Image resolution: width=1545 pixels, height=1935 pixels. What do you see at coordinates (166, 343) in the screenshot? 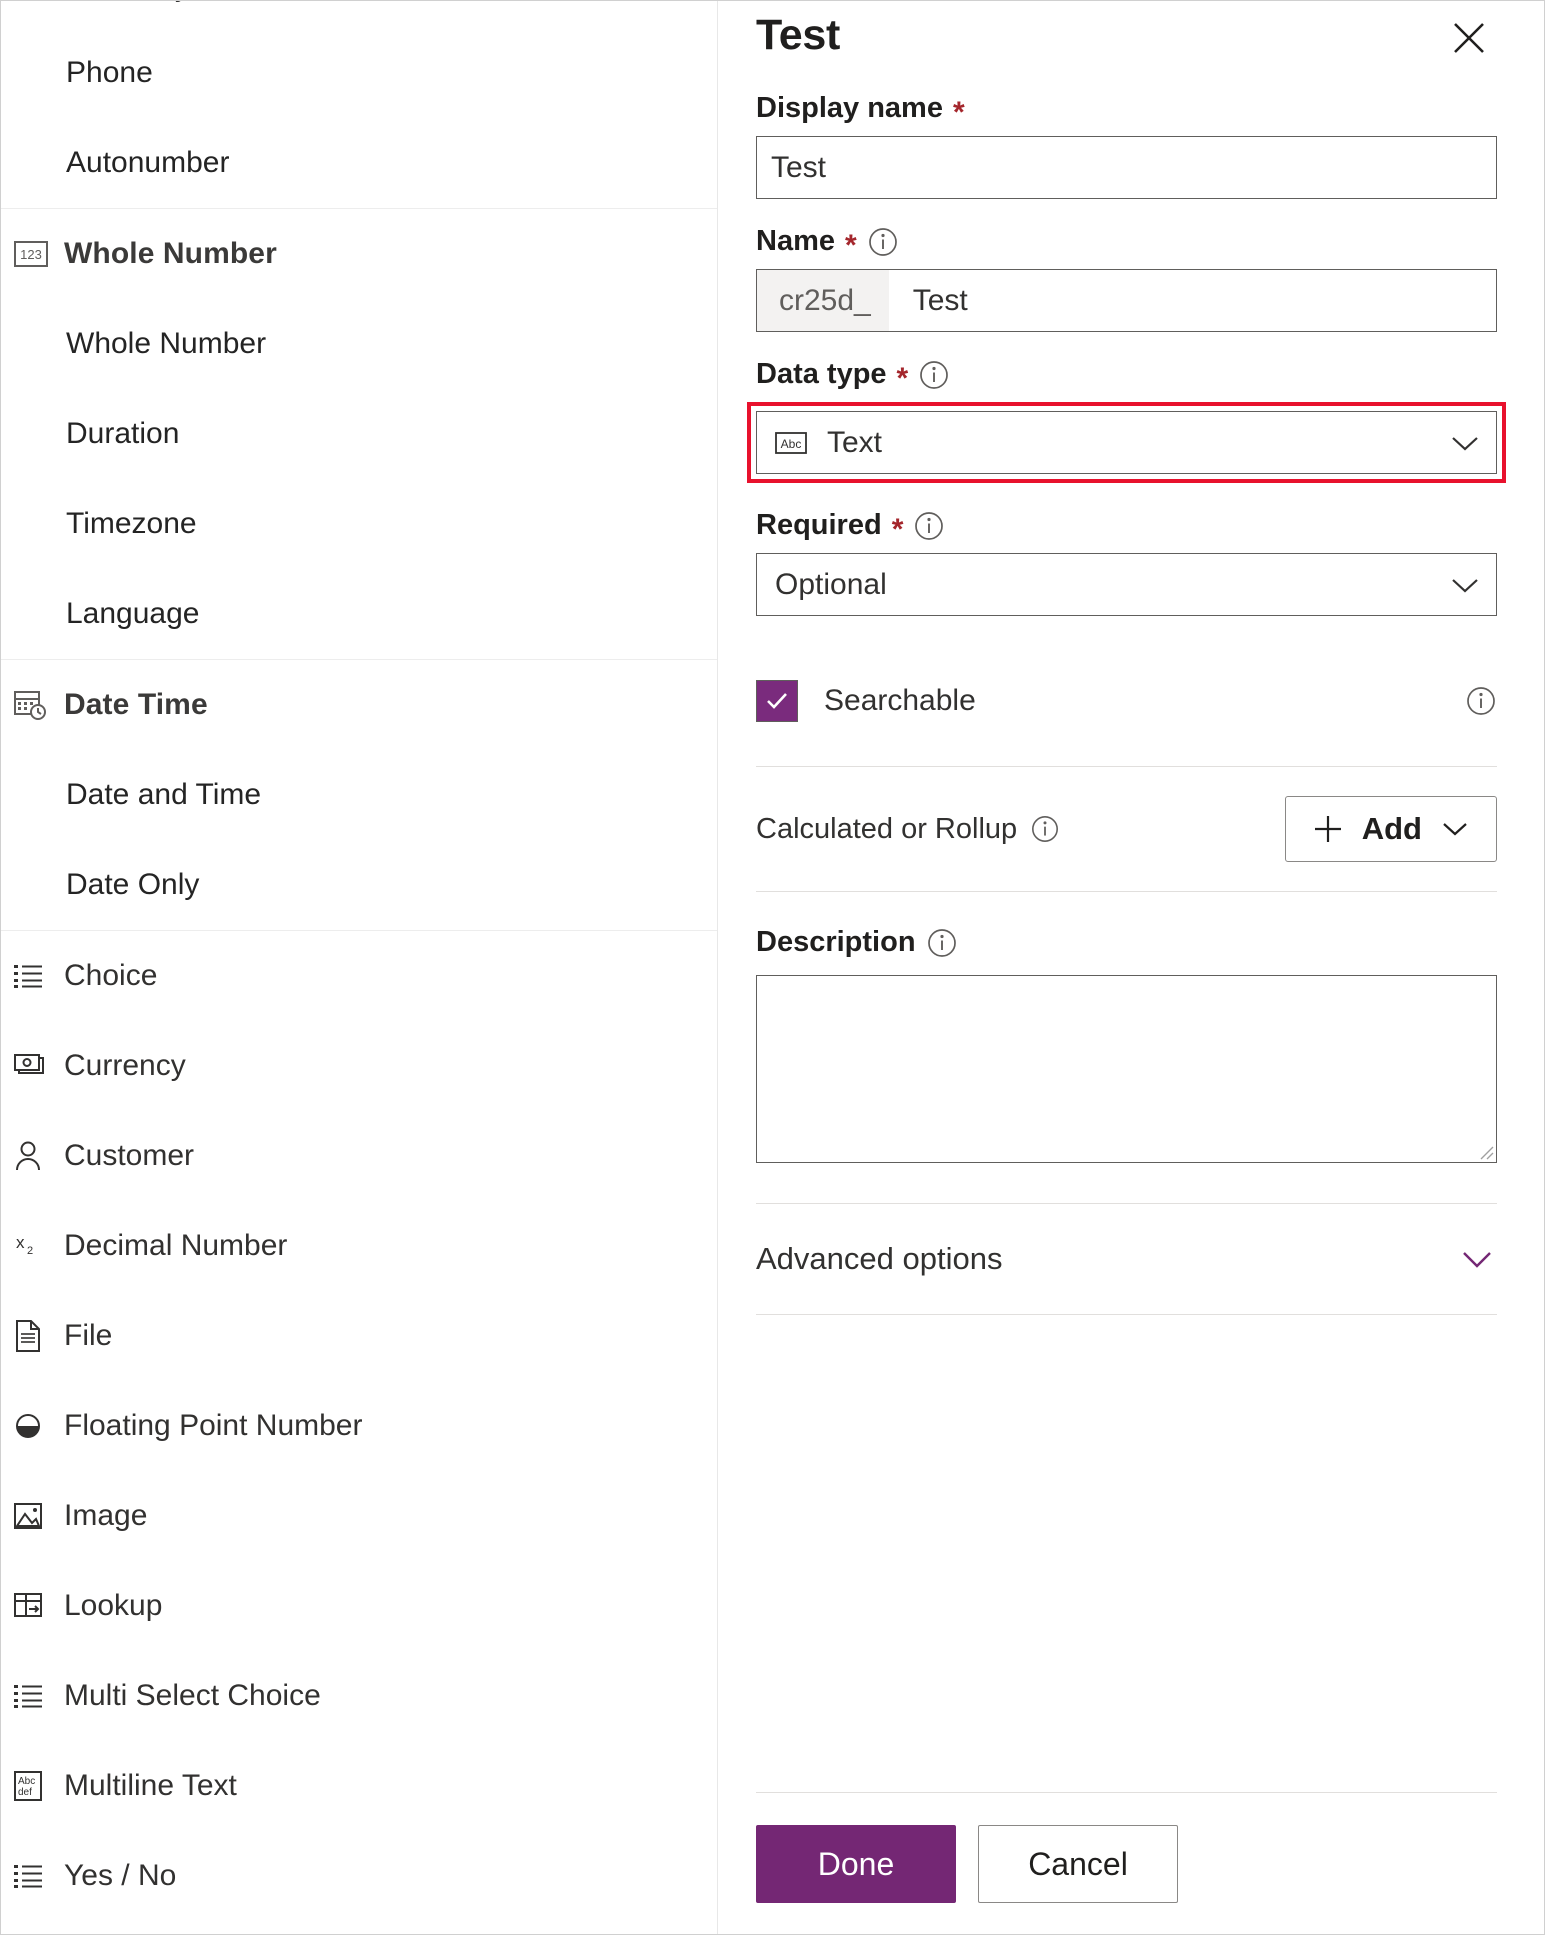
I see `data-type-item-label: Whole Number` at bounding box center [166, 343].